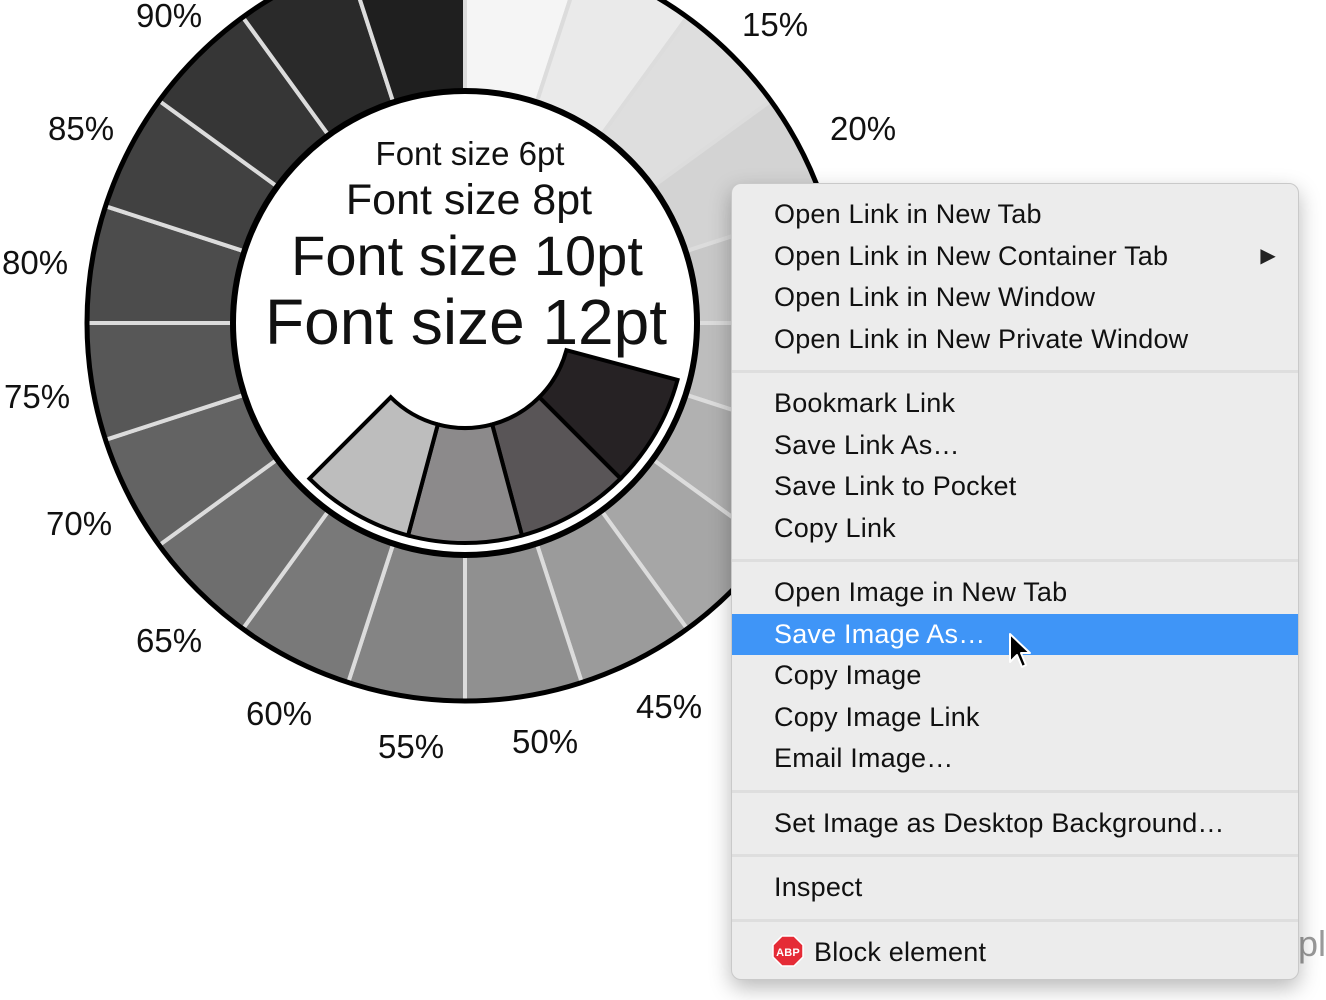  Describe the element at coordinates (1015, 404) in the screenshot. I see `menu-item-bookmark-link: Bookmark Link` at that location.